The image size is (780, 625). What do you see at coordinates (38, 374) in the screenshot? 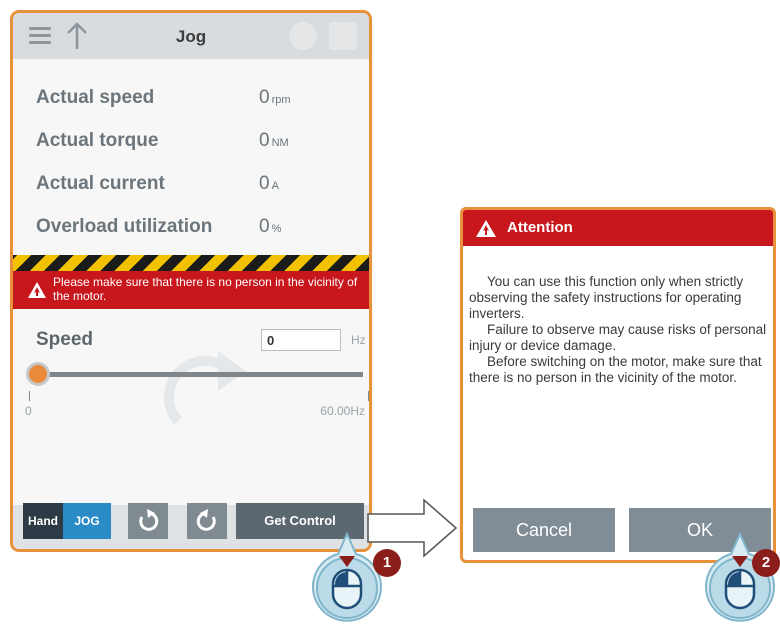
I see `speed-slider-knob` at bounding box center [38, 374].